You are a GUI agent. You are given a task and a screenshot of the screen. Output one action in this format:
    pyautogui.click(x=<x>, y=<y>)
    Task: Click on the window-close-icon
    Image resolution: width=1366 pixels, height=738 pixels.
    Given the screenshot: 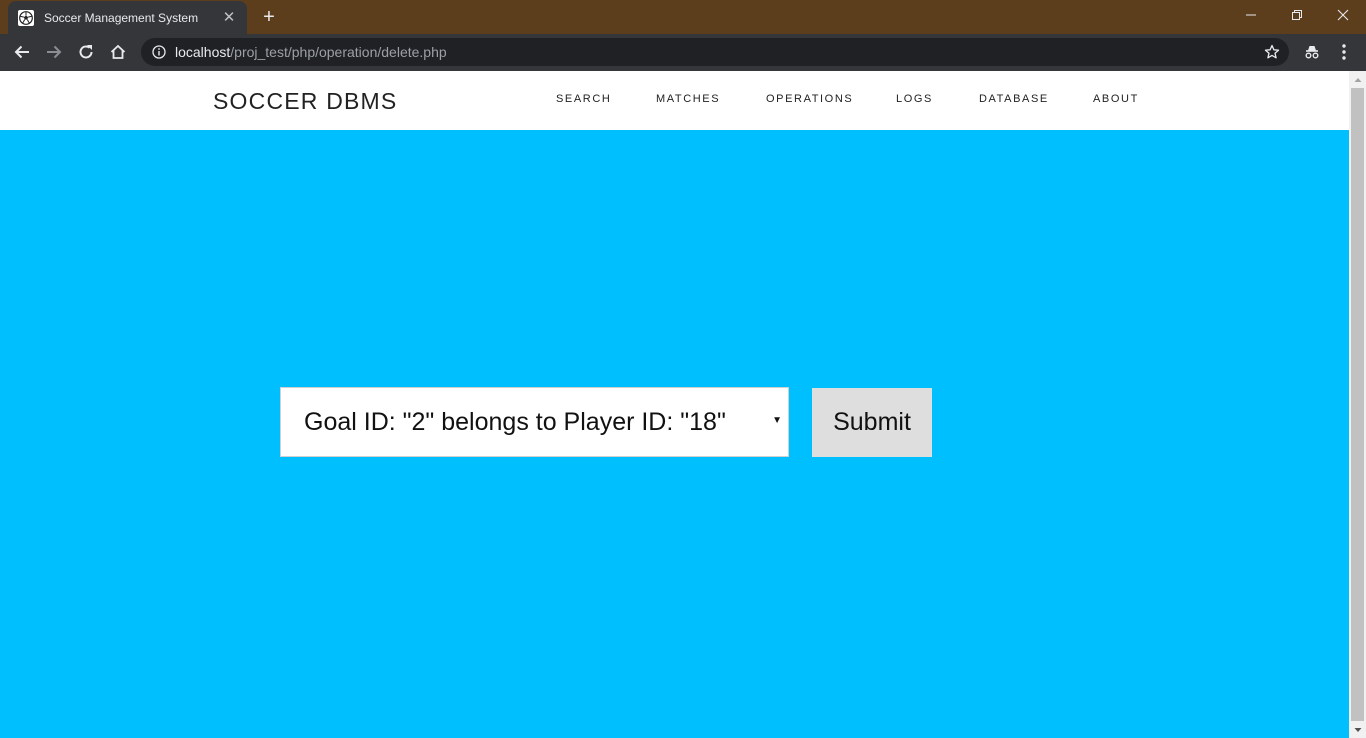 What is the action you would take?
    pyautogui.click(x=1343, y=15)
    